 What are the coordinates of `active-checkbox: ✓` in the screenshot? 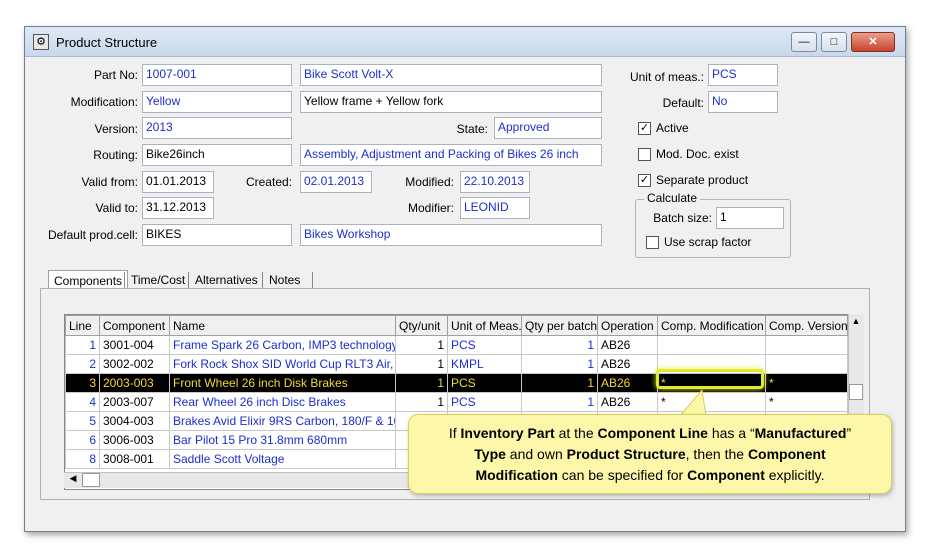 It's located at (644, 128).